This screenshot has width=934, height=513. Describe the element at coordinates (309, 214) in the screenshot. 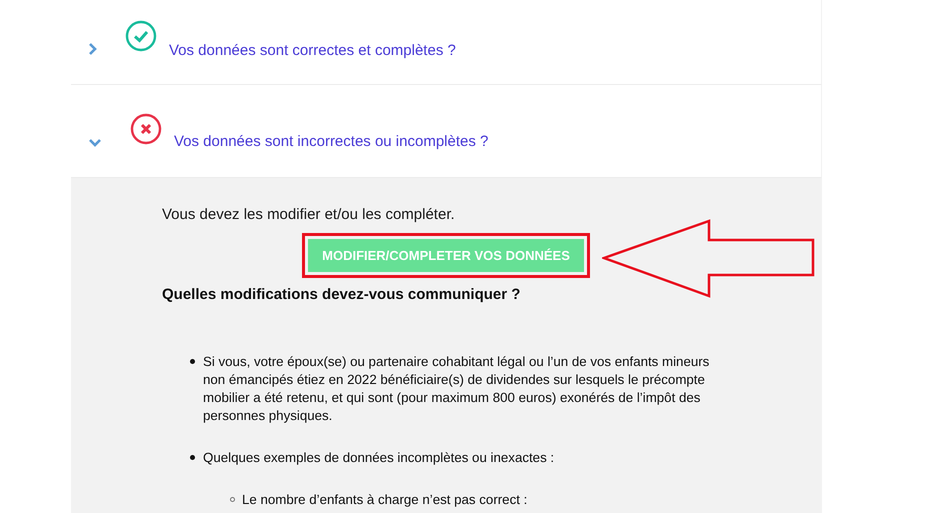

I see `intro-text: Vous devez les modifier et/ou les compléter.` at that location.